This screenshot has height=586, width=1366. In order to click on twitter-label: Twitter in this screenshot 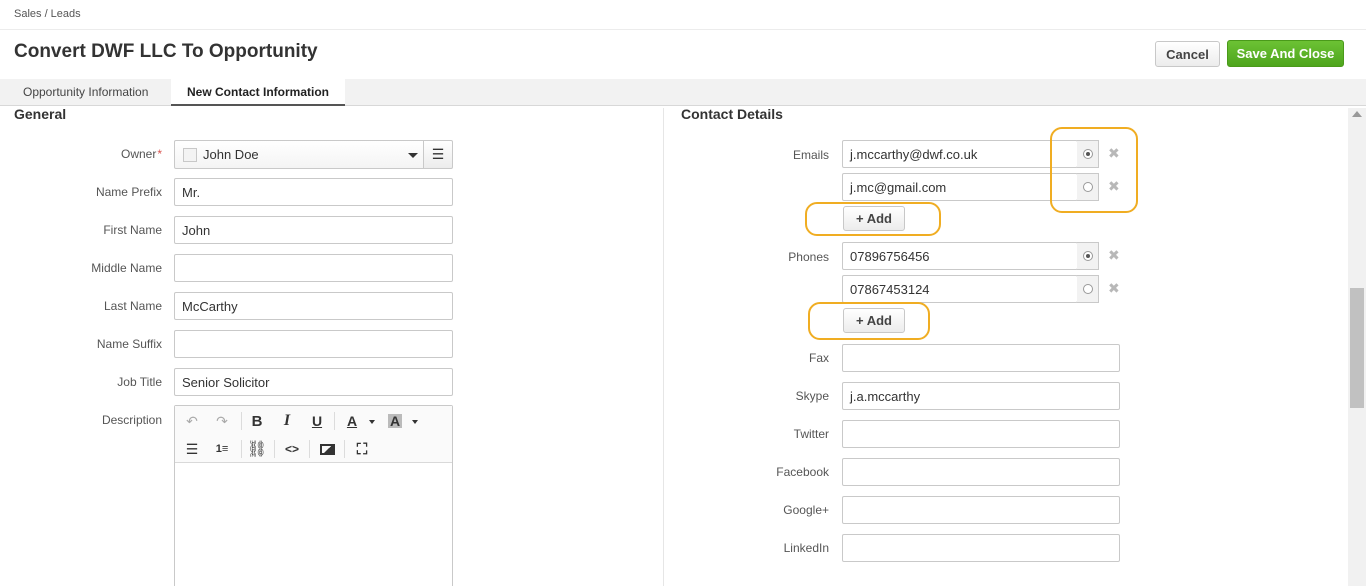, I will do `click(811, 434)`.